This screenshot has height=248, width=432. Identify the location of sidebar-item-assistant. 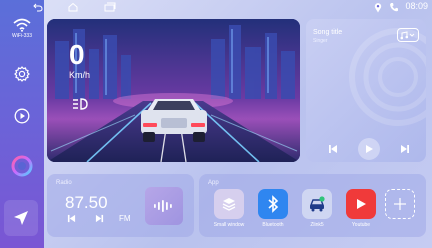
(22, 166).